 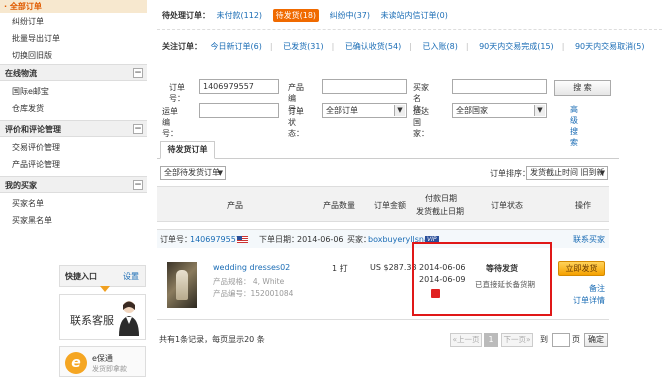 What do you see at coordinates (251, 267) in the screenshot?
I see `product-name-link: wedding dresses02` at bounding box center [251, 267].